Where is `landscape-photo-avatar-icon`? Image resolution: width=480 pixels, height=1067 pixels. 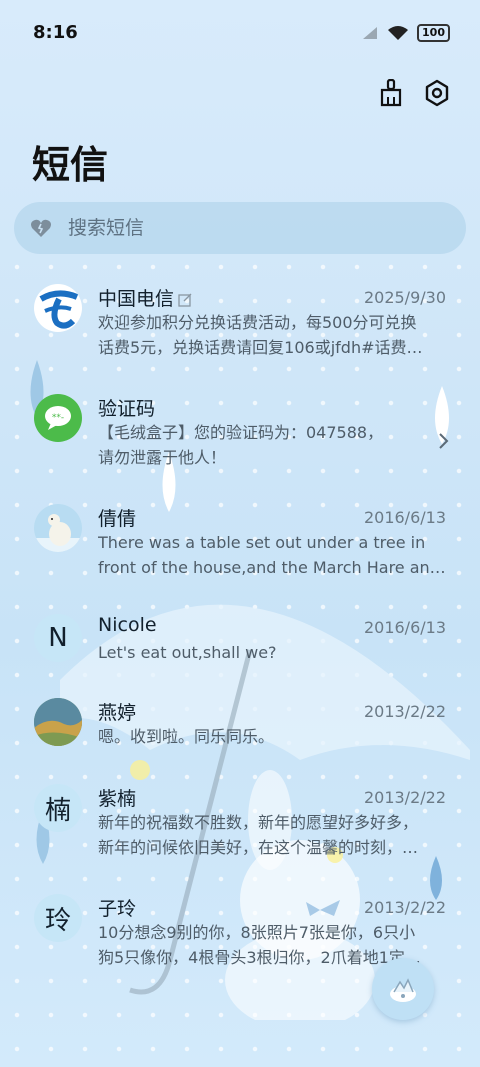
landscape-photo-avatar-icon is located at coordinates (58, 722).